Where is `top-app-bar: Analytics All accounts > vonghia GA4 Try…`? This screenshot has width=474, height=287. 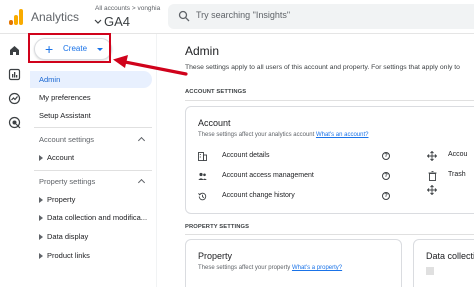
top-app-bar: Analytics All accounts > vonghia GA4 Try… is located at coordinates (237, 17).